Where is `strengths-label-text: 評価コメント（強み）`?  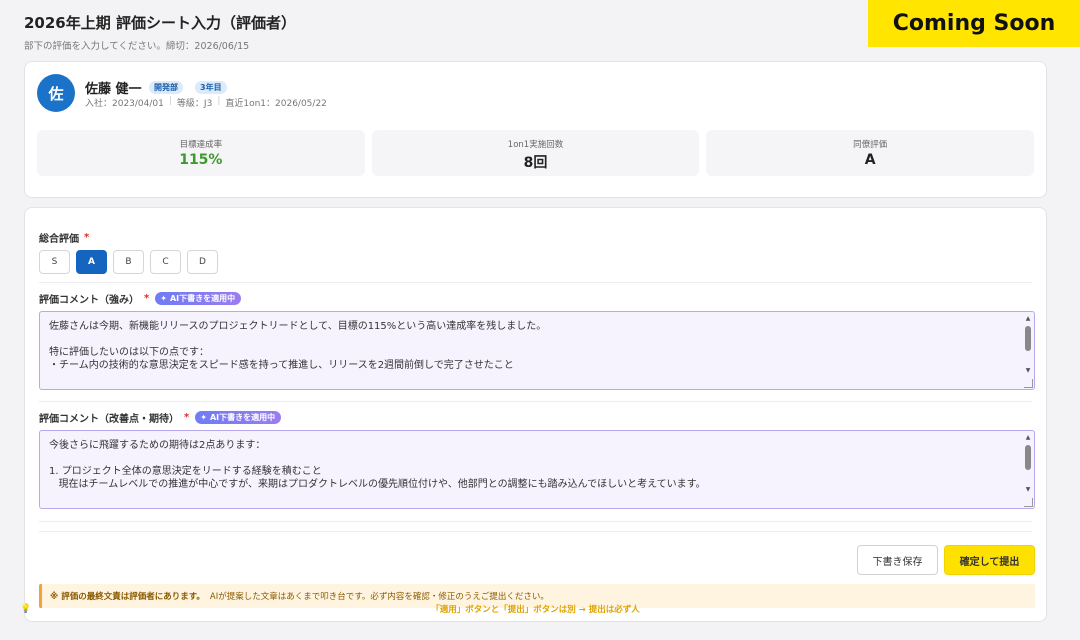
strengths-label-text: 評価コメント（強み） is located at coordinates (89, 300).